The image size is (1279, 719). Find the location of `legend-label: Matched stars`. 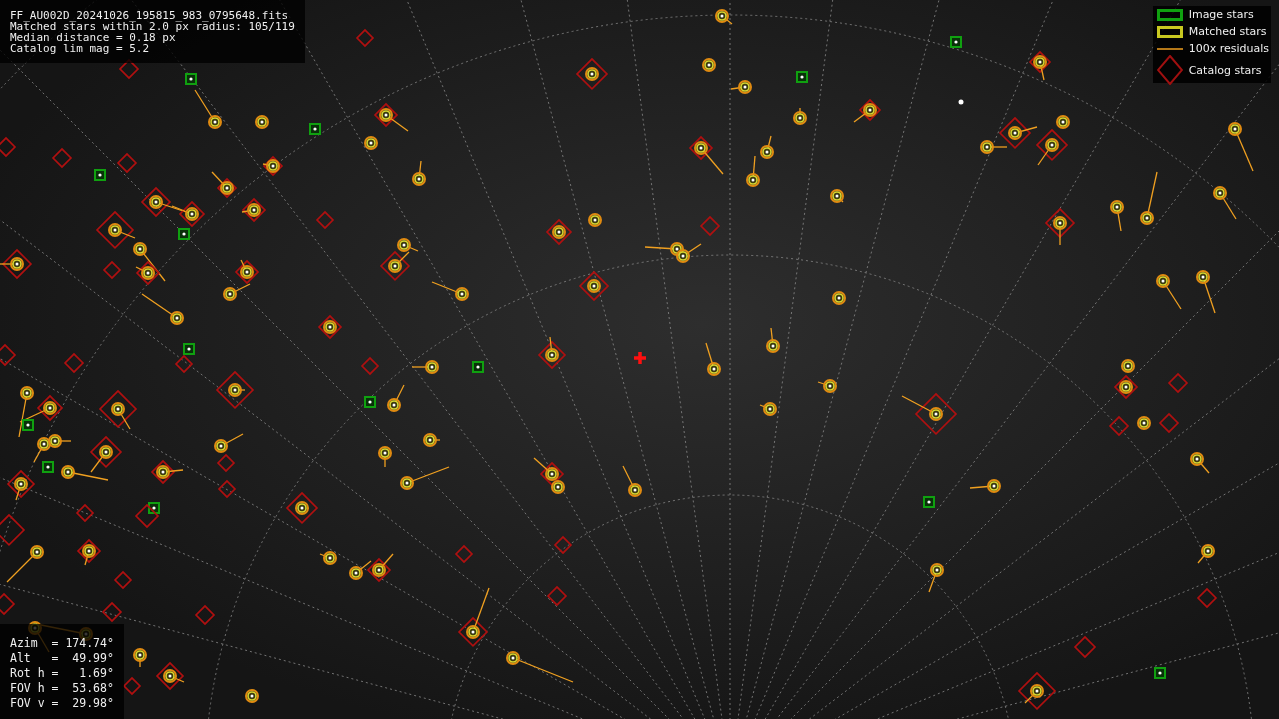

legend-label: Matched stars is located at coordinates (1227, 31).